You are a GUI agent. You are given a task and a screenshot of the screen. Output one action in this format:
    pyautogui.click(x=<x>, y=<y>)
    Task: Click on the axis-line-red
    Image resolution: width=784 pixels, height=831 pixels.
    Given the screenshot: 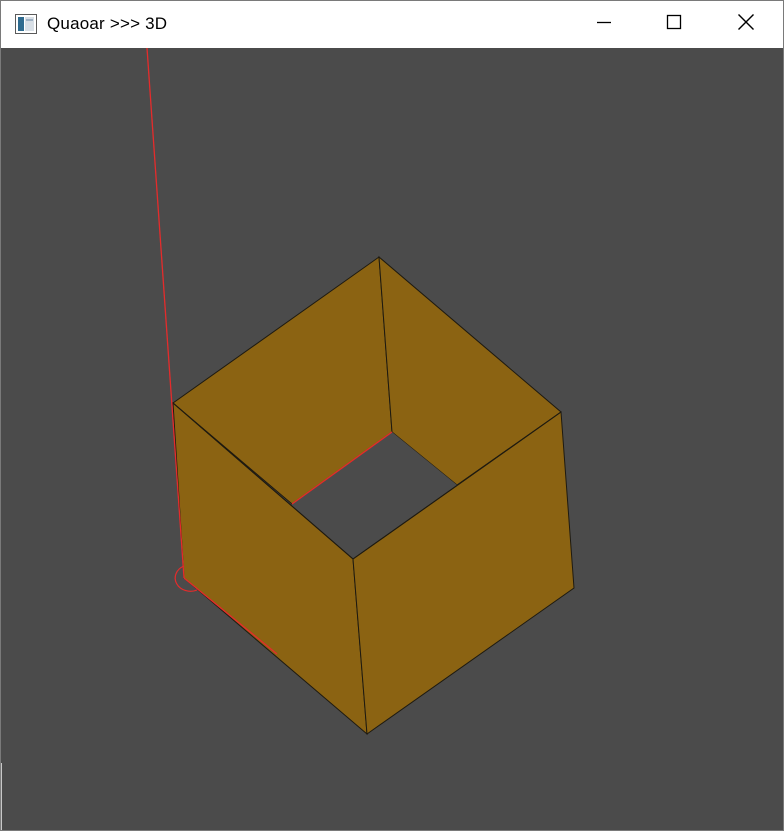 What is the action you would take?
    pyautogui.click(x=165, y=313)
    